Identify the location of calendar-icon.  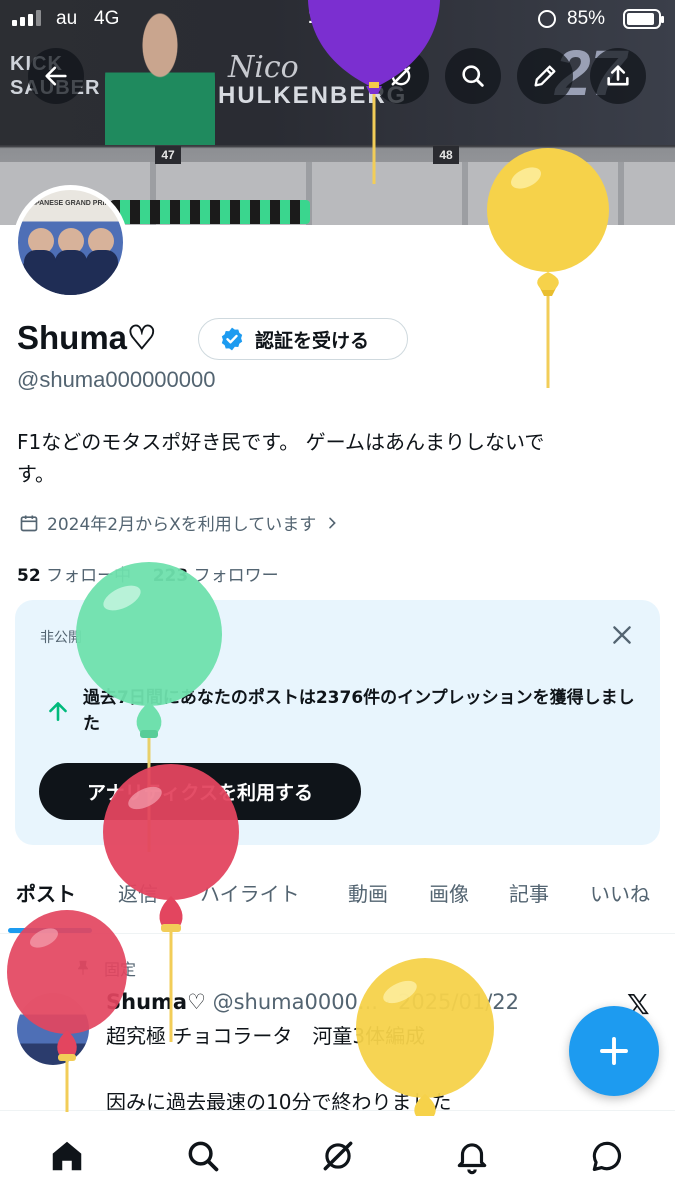
(29, 523).